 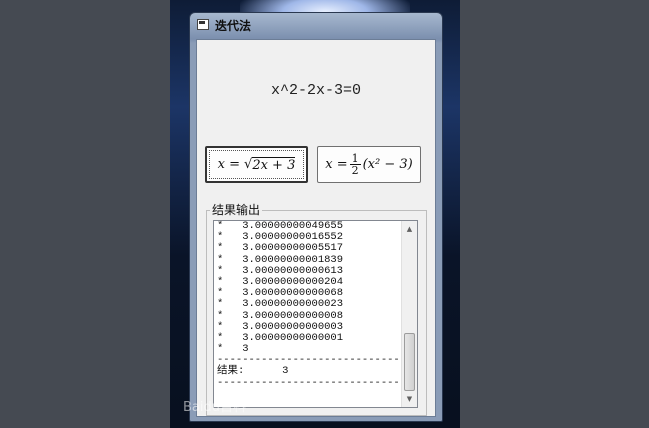 I want to click on sqrt-sign-icon: √, so click(x=248, y=164).